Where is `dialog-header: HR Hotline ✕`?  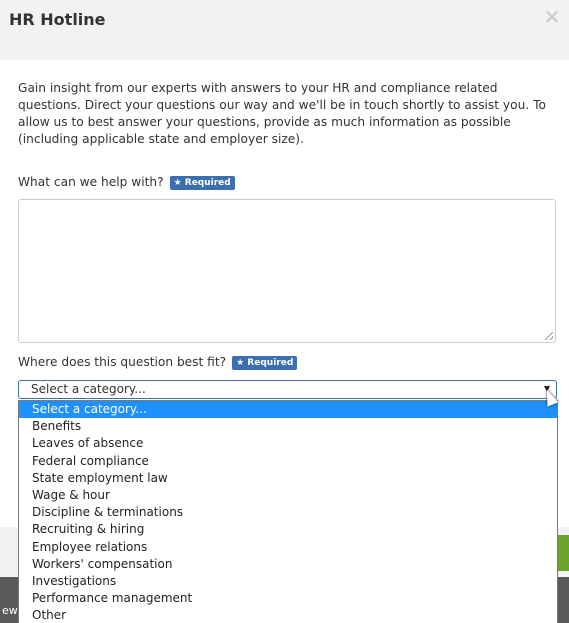
dialog-header: HR Hotline ✕ is located at coordinates (284, 30).